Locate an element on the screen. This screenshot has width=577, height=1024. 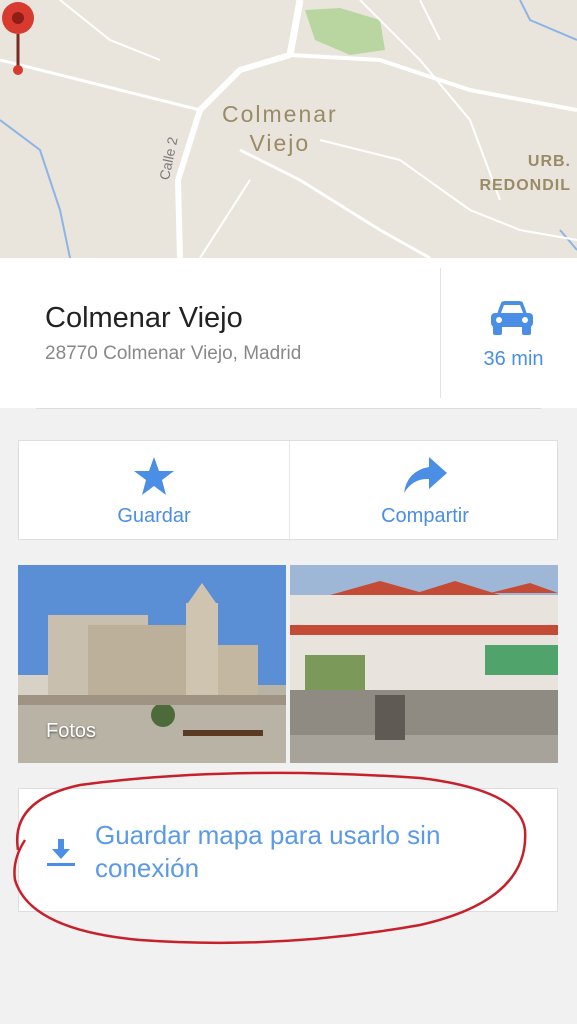
map-town-label: Colmenar Viejo is located at coordinates (280, 128).